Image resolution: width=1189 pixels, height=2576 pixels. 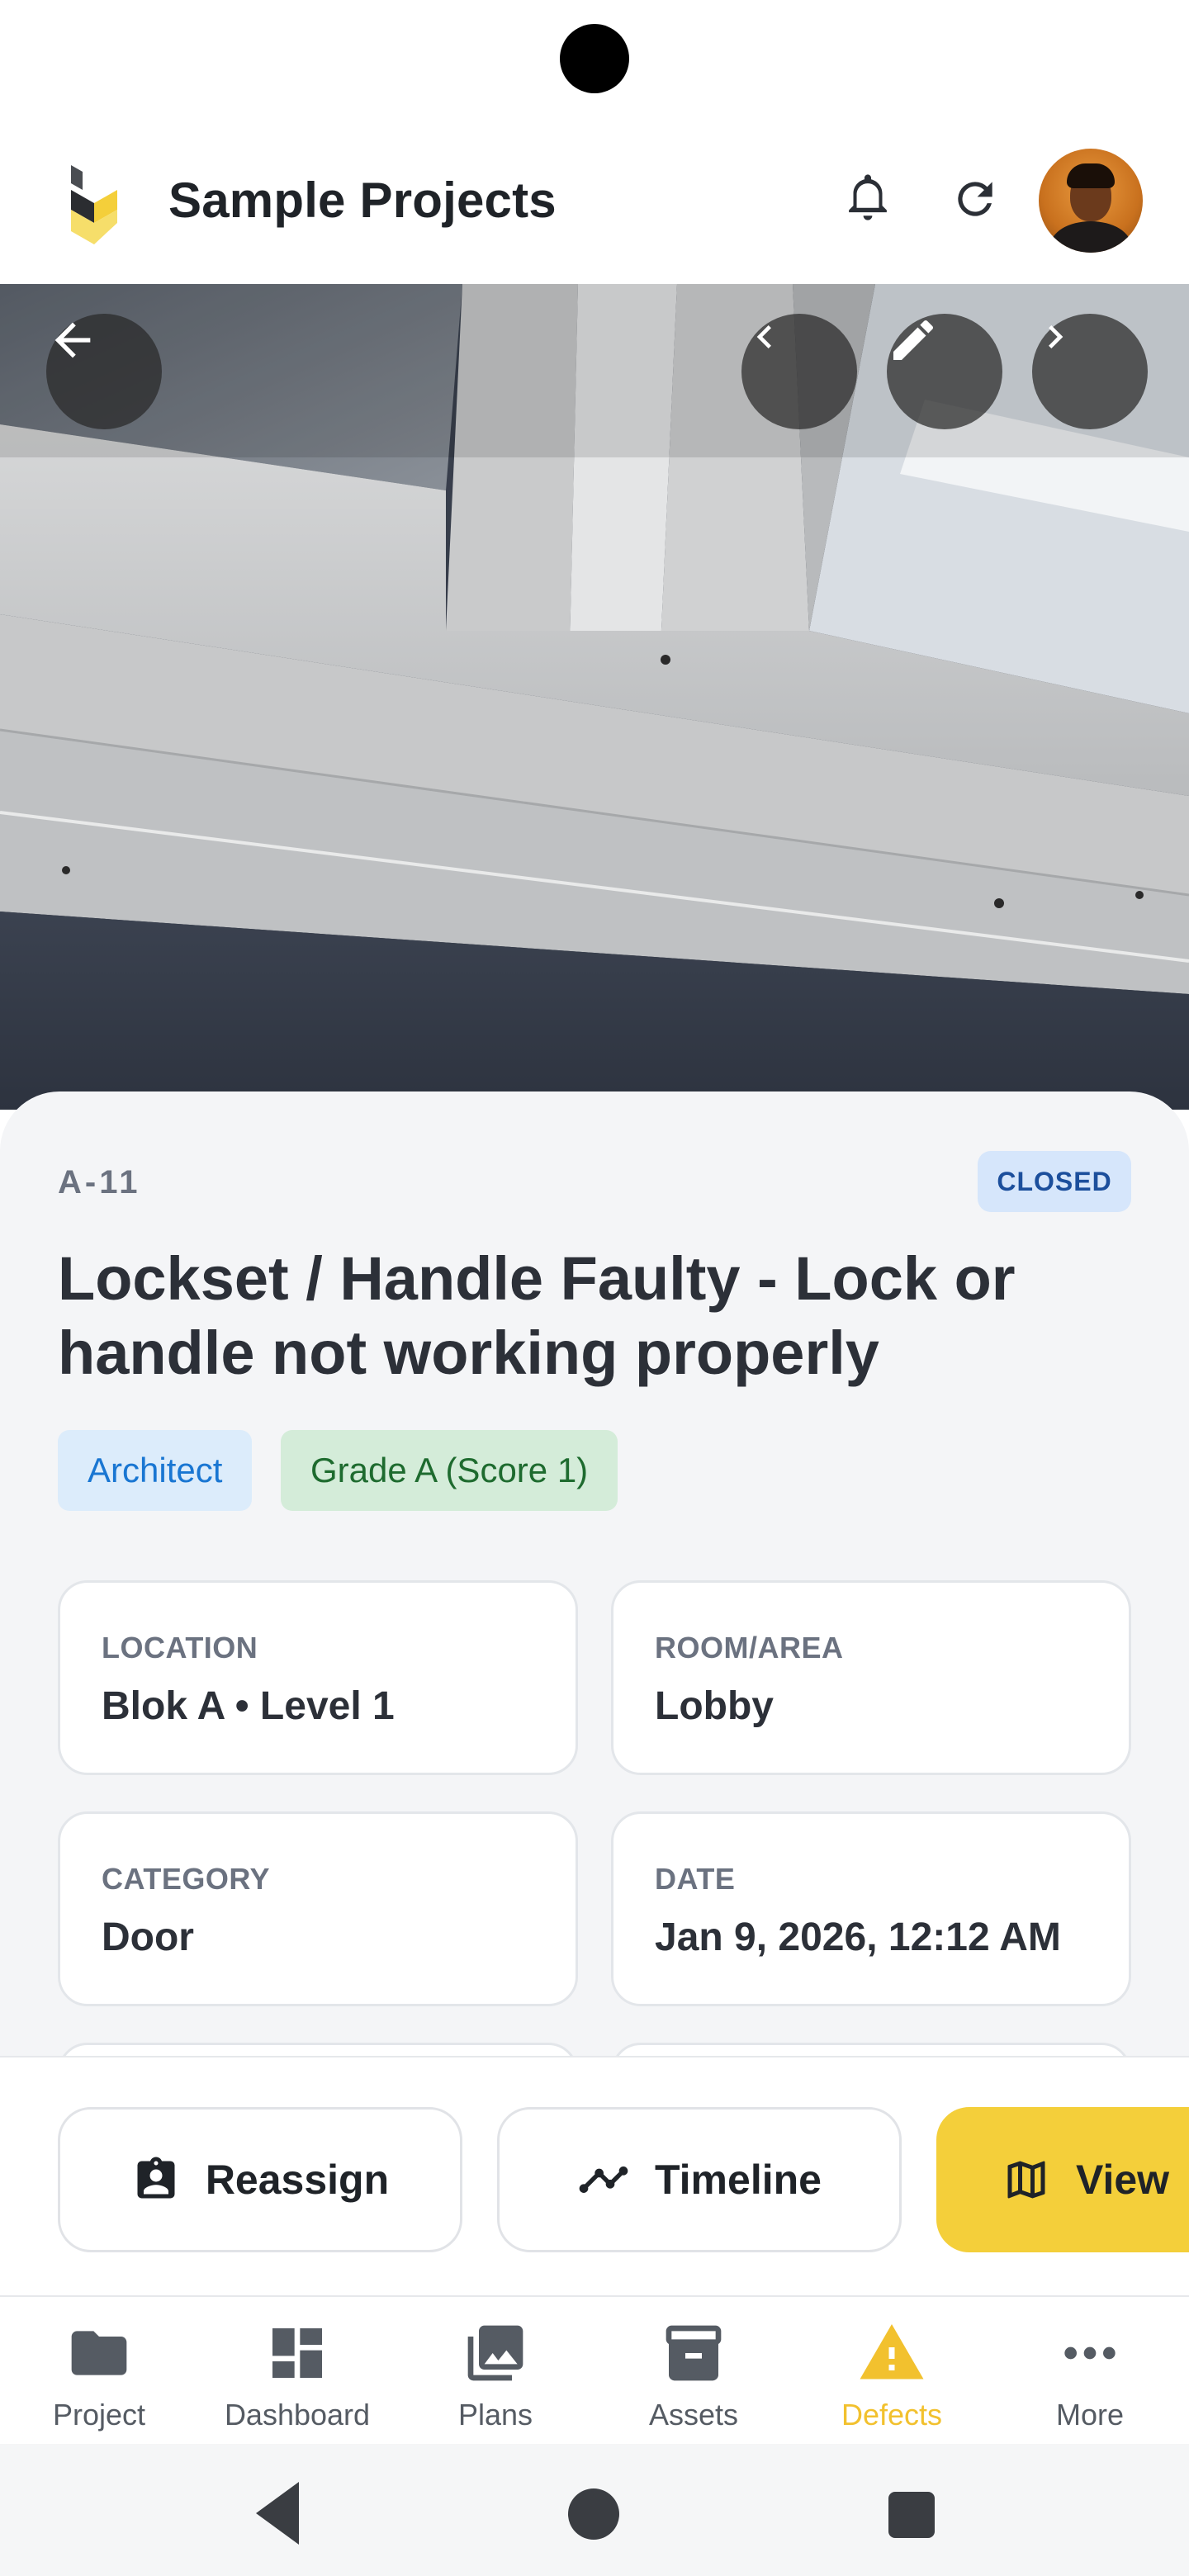 I want to click on chevron-left-icon, so click(x=763, y=336).